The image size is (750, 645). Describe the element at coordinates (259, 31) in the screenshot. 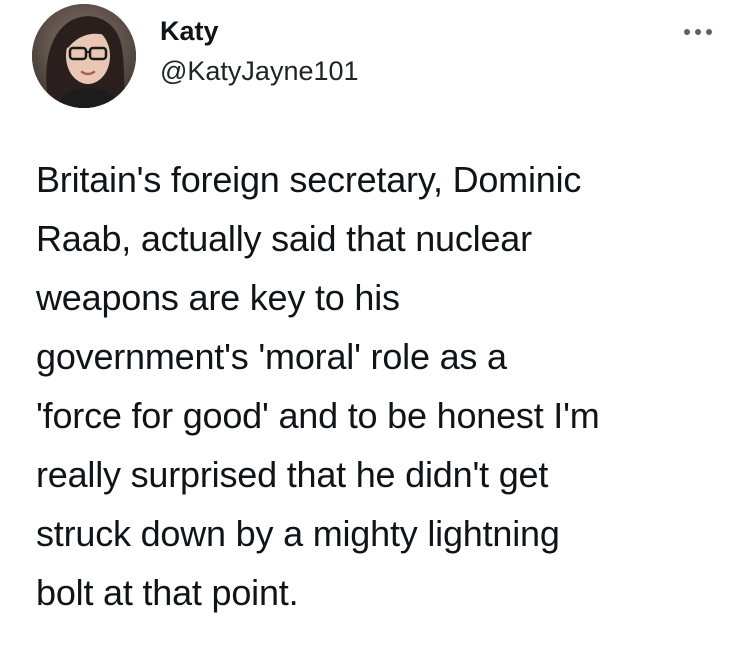

I see `author-display-name: Katy` at that location.